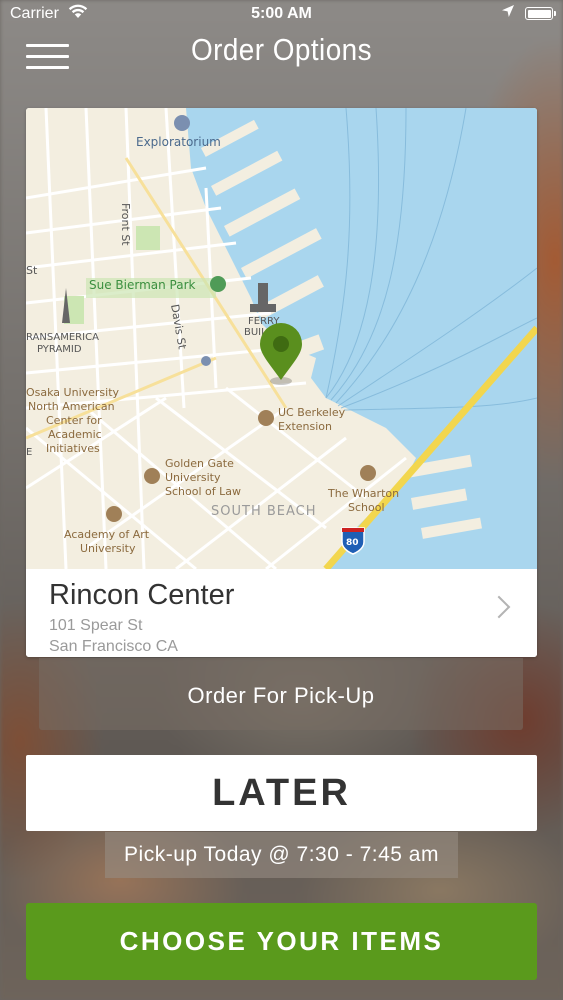 This screenshot has height=1000, width=563. I want to click on map-label-osaka-2: North American, so click(71, 406).